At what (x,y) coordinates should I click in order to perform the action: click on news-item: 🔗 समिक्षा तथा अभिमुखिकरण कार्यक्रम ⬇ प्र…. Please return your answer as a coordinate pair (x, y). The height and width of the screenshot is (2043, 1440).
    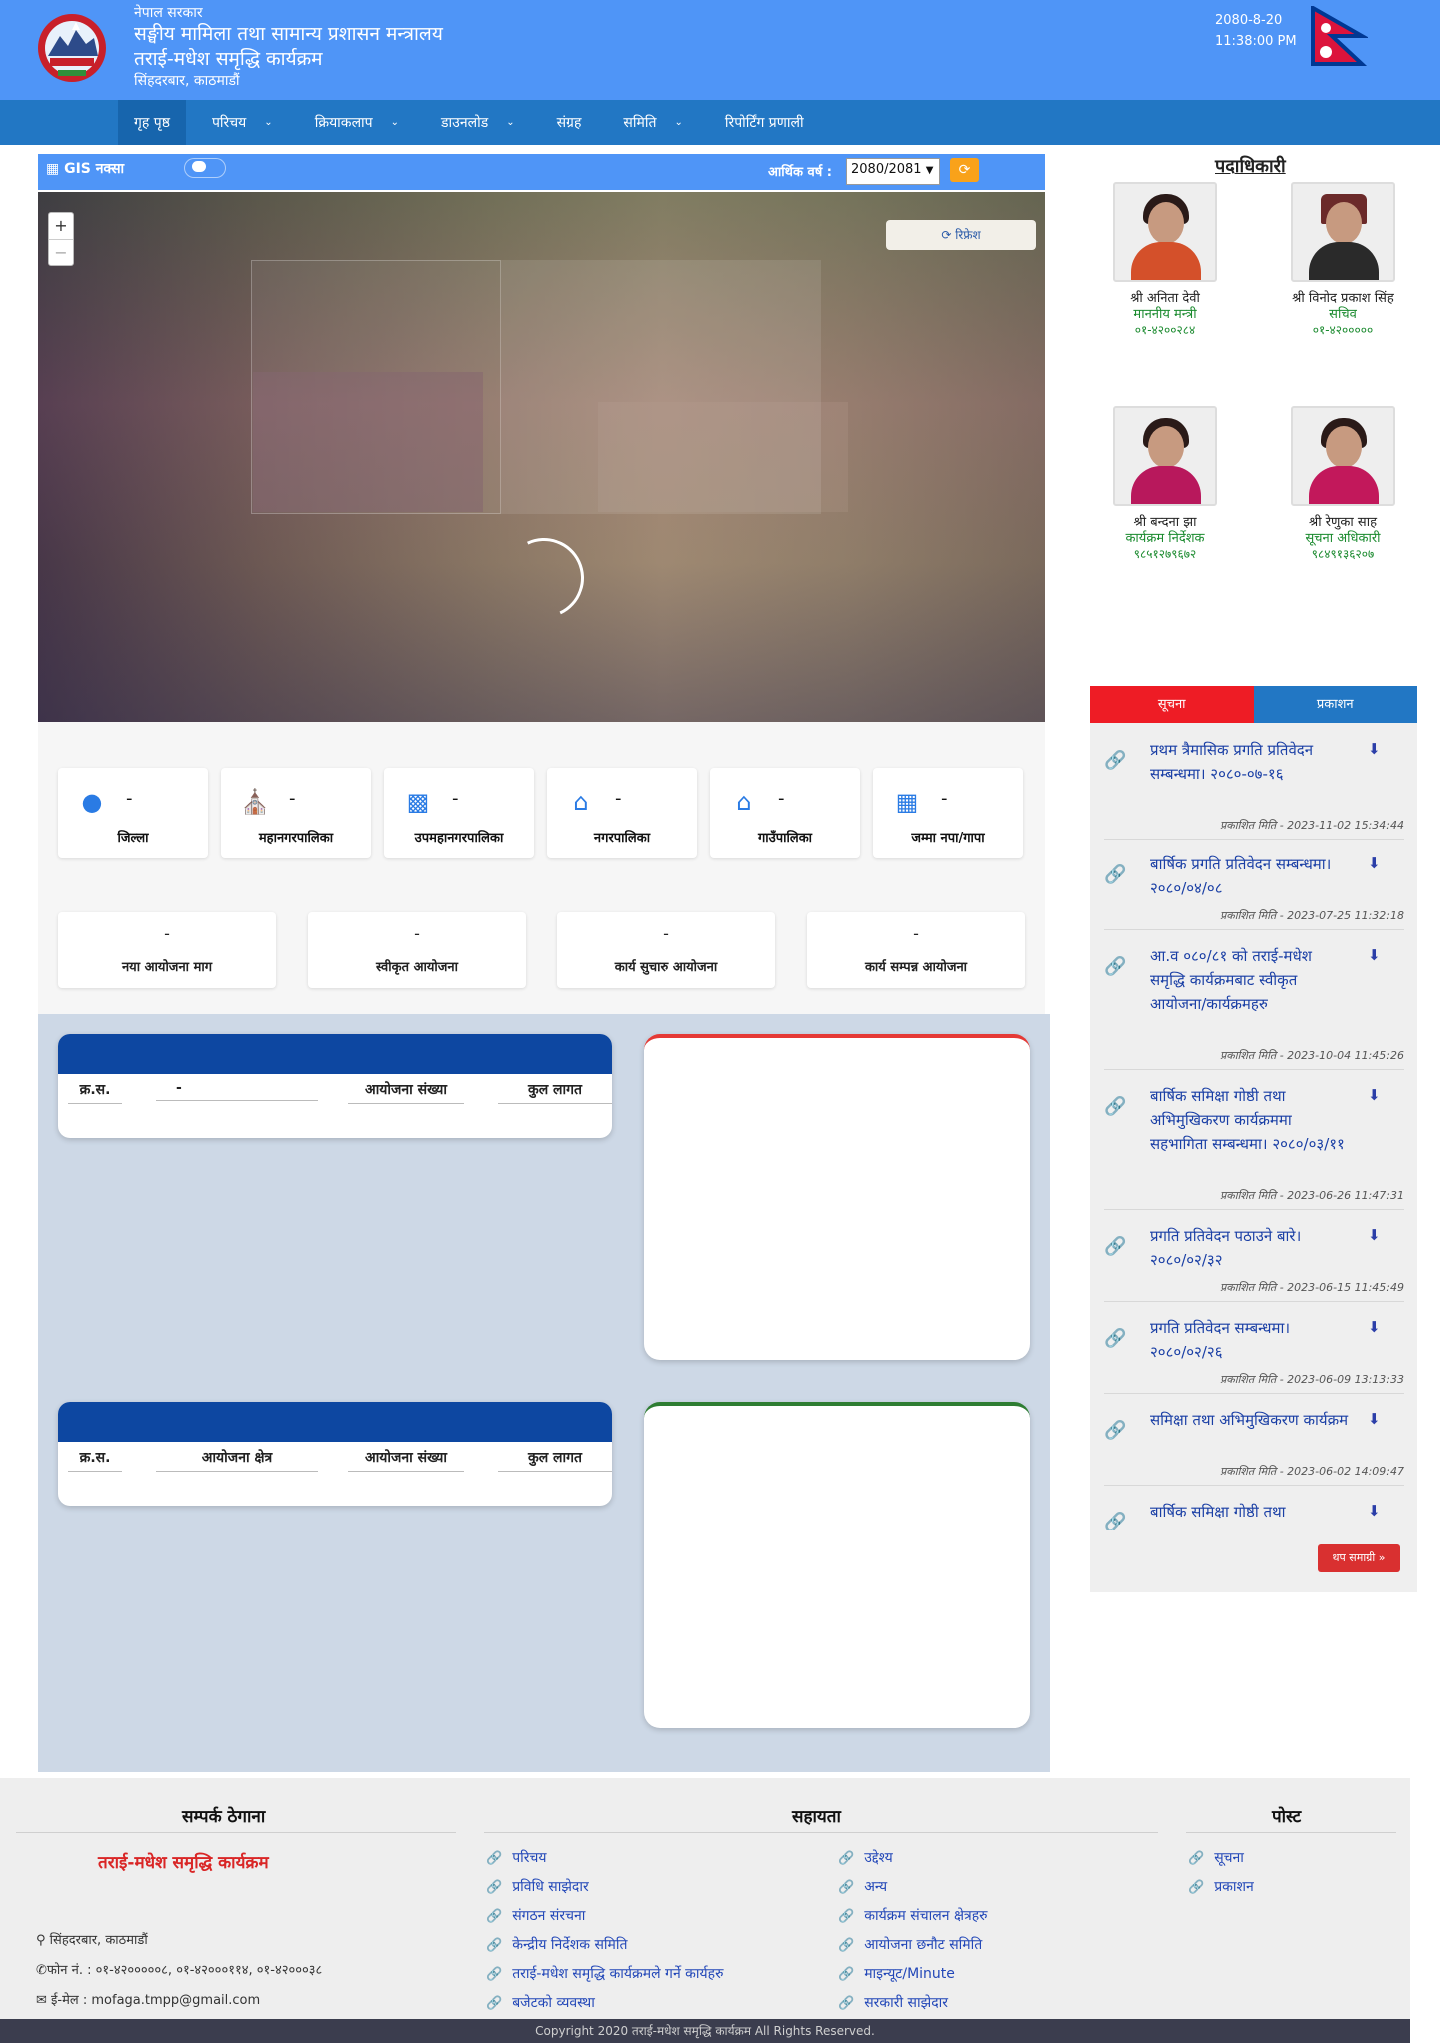
    Looking at the image, I should click on (1254, 1447).